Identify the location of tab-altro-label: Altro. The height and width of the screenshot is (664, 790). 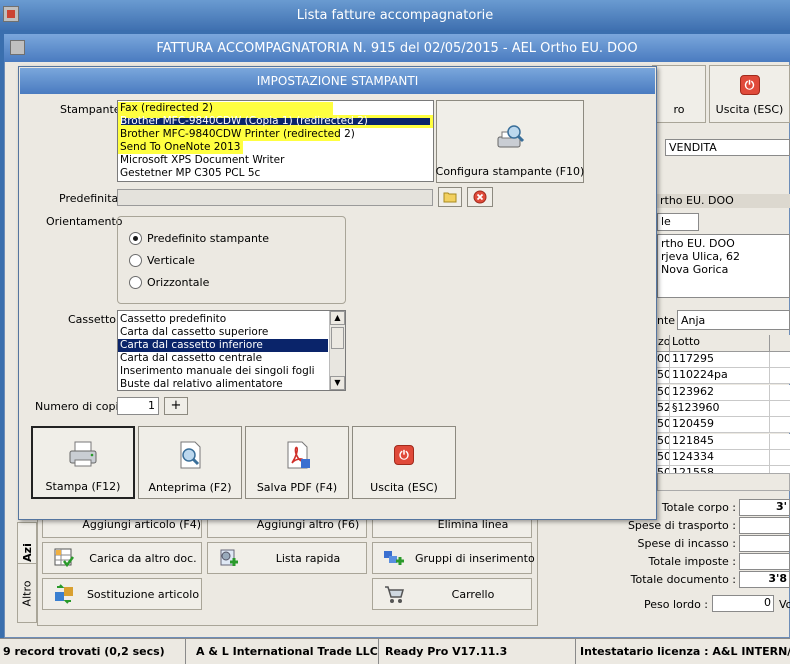
(27, 593).